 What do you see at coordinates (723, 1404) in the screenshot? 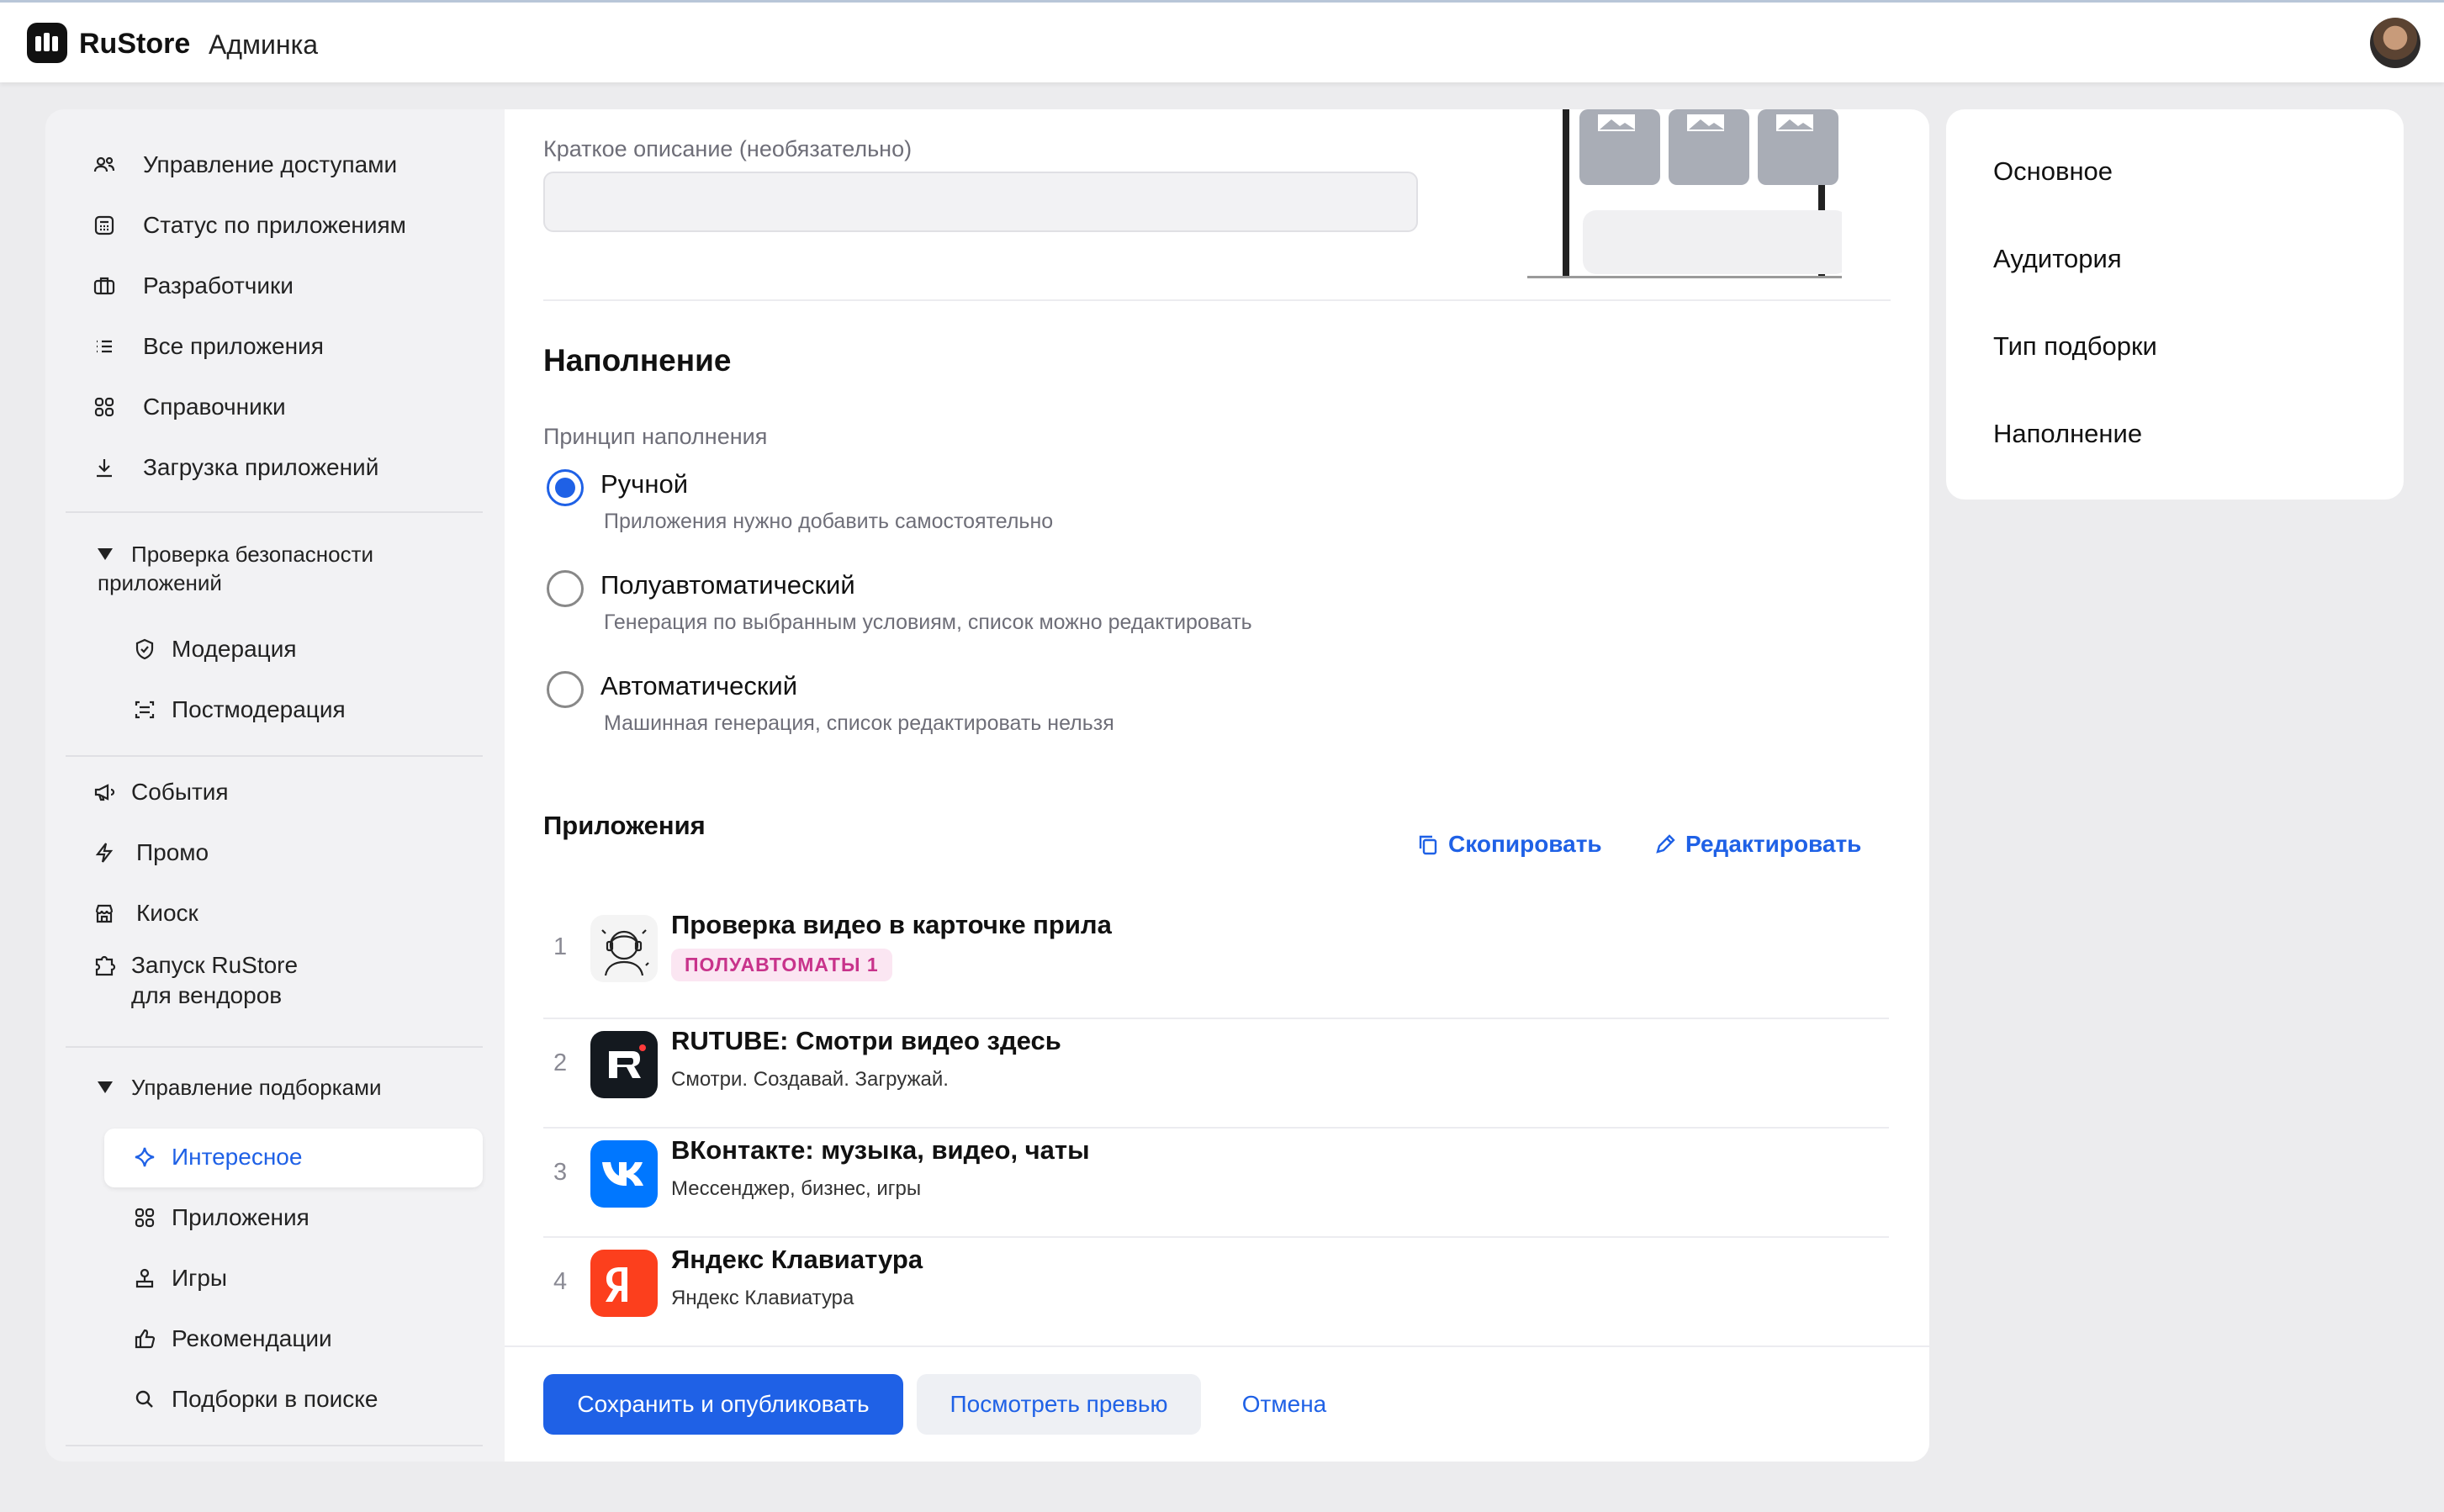
I see `publish-button: Сохранить и опубликовать` at bounding box center [723, 1404].